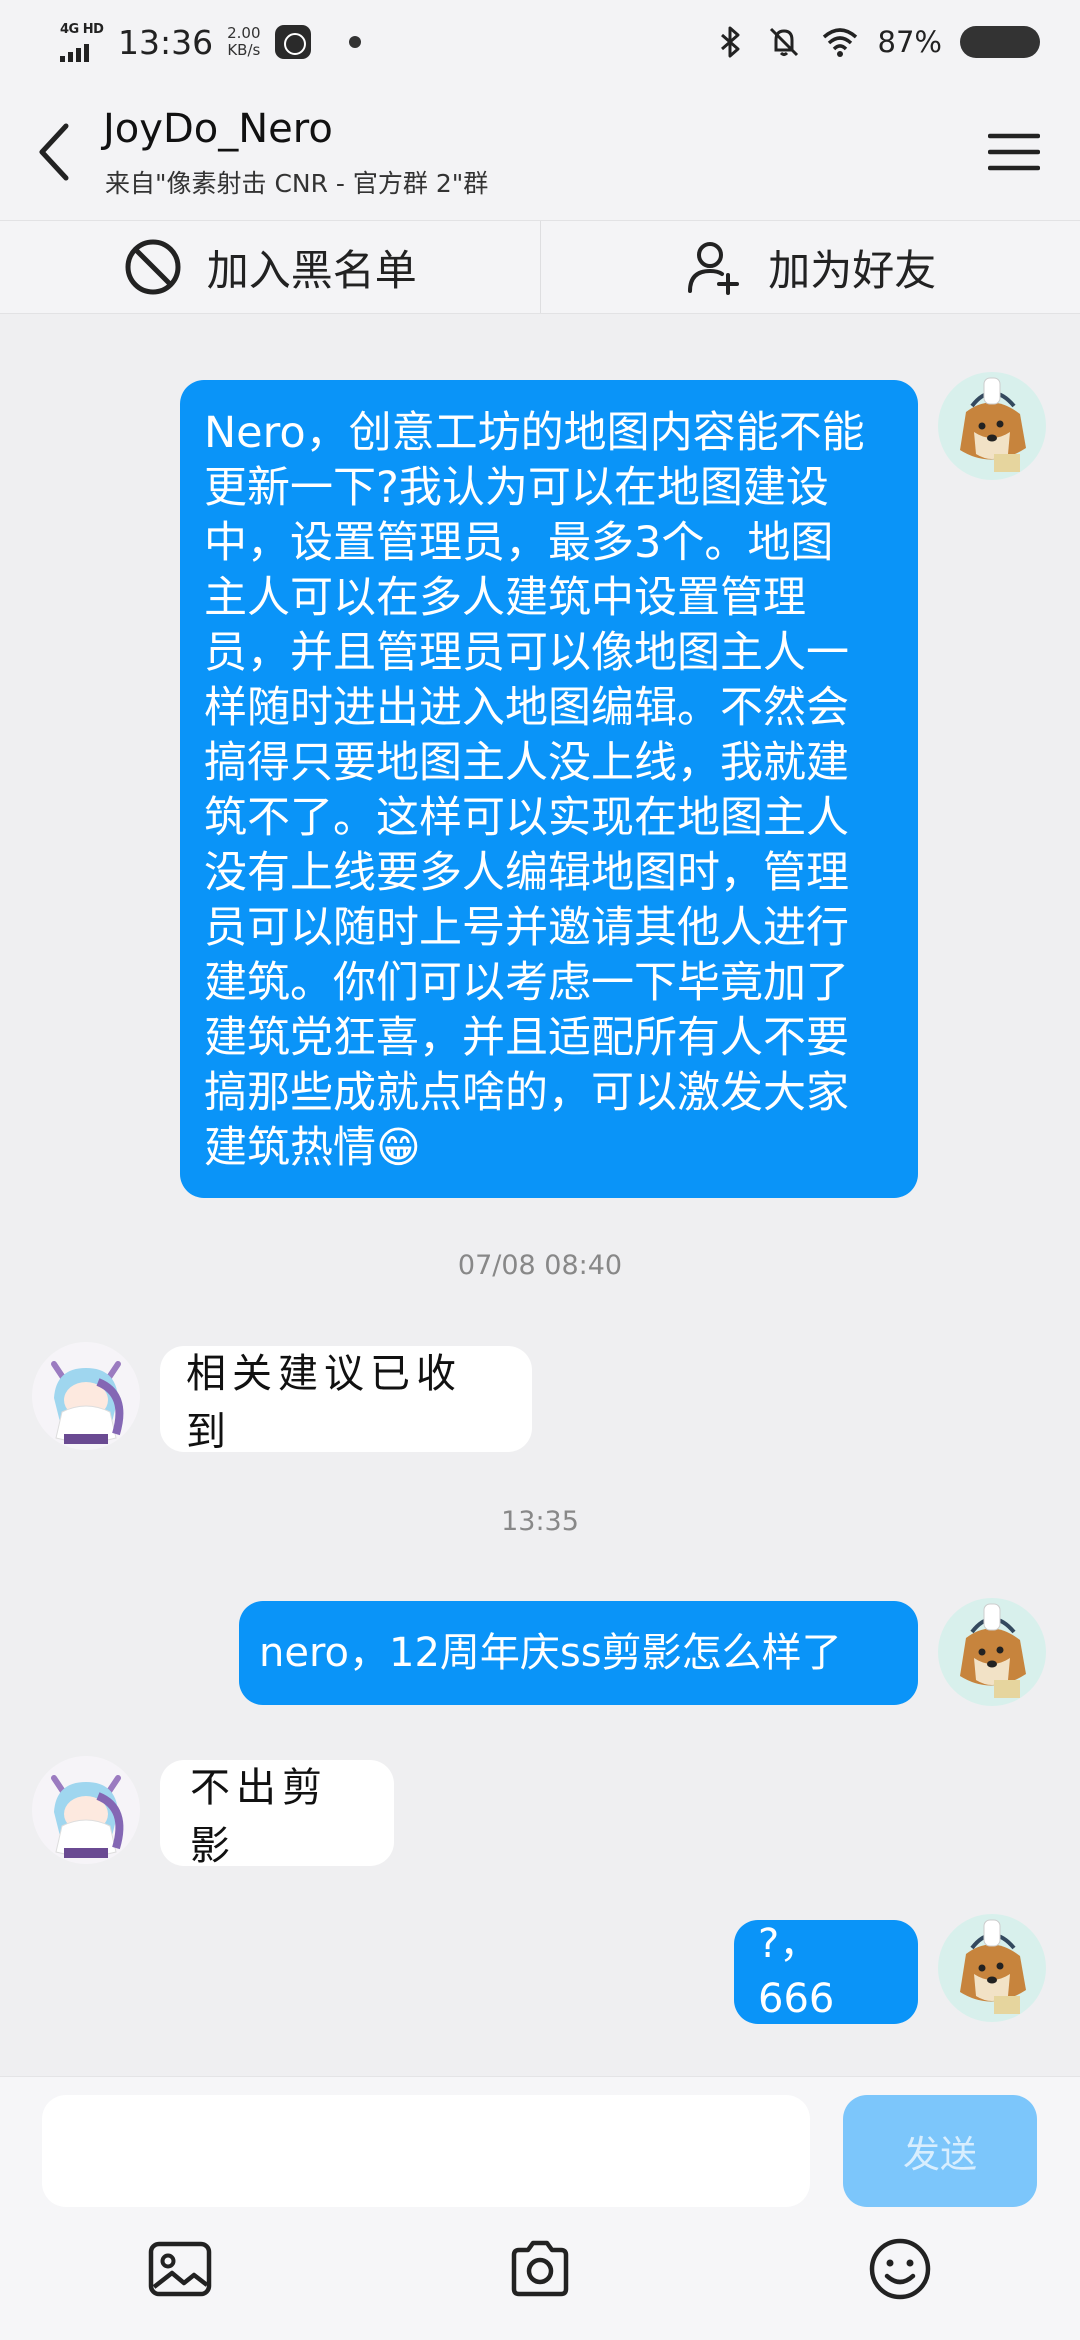  Describe the element at coordinates (909, 42) in the screenshot. I see `battery-percent: 87%` at that location.